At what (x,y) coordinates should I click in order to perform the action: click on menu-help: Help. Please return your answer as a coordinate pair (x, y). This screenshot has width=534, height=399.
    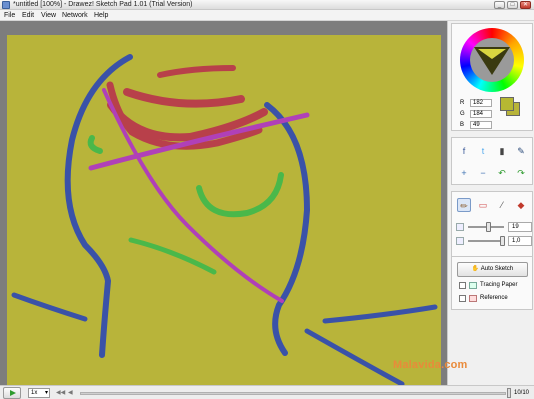
    Looking at the image, I should click on (101, 15).